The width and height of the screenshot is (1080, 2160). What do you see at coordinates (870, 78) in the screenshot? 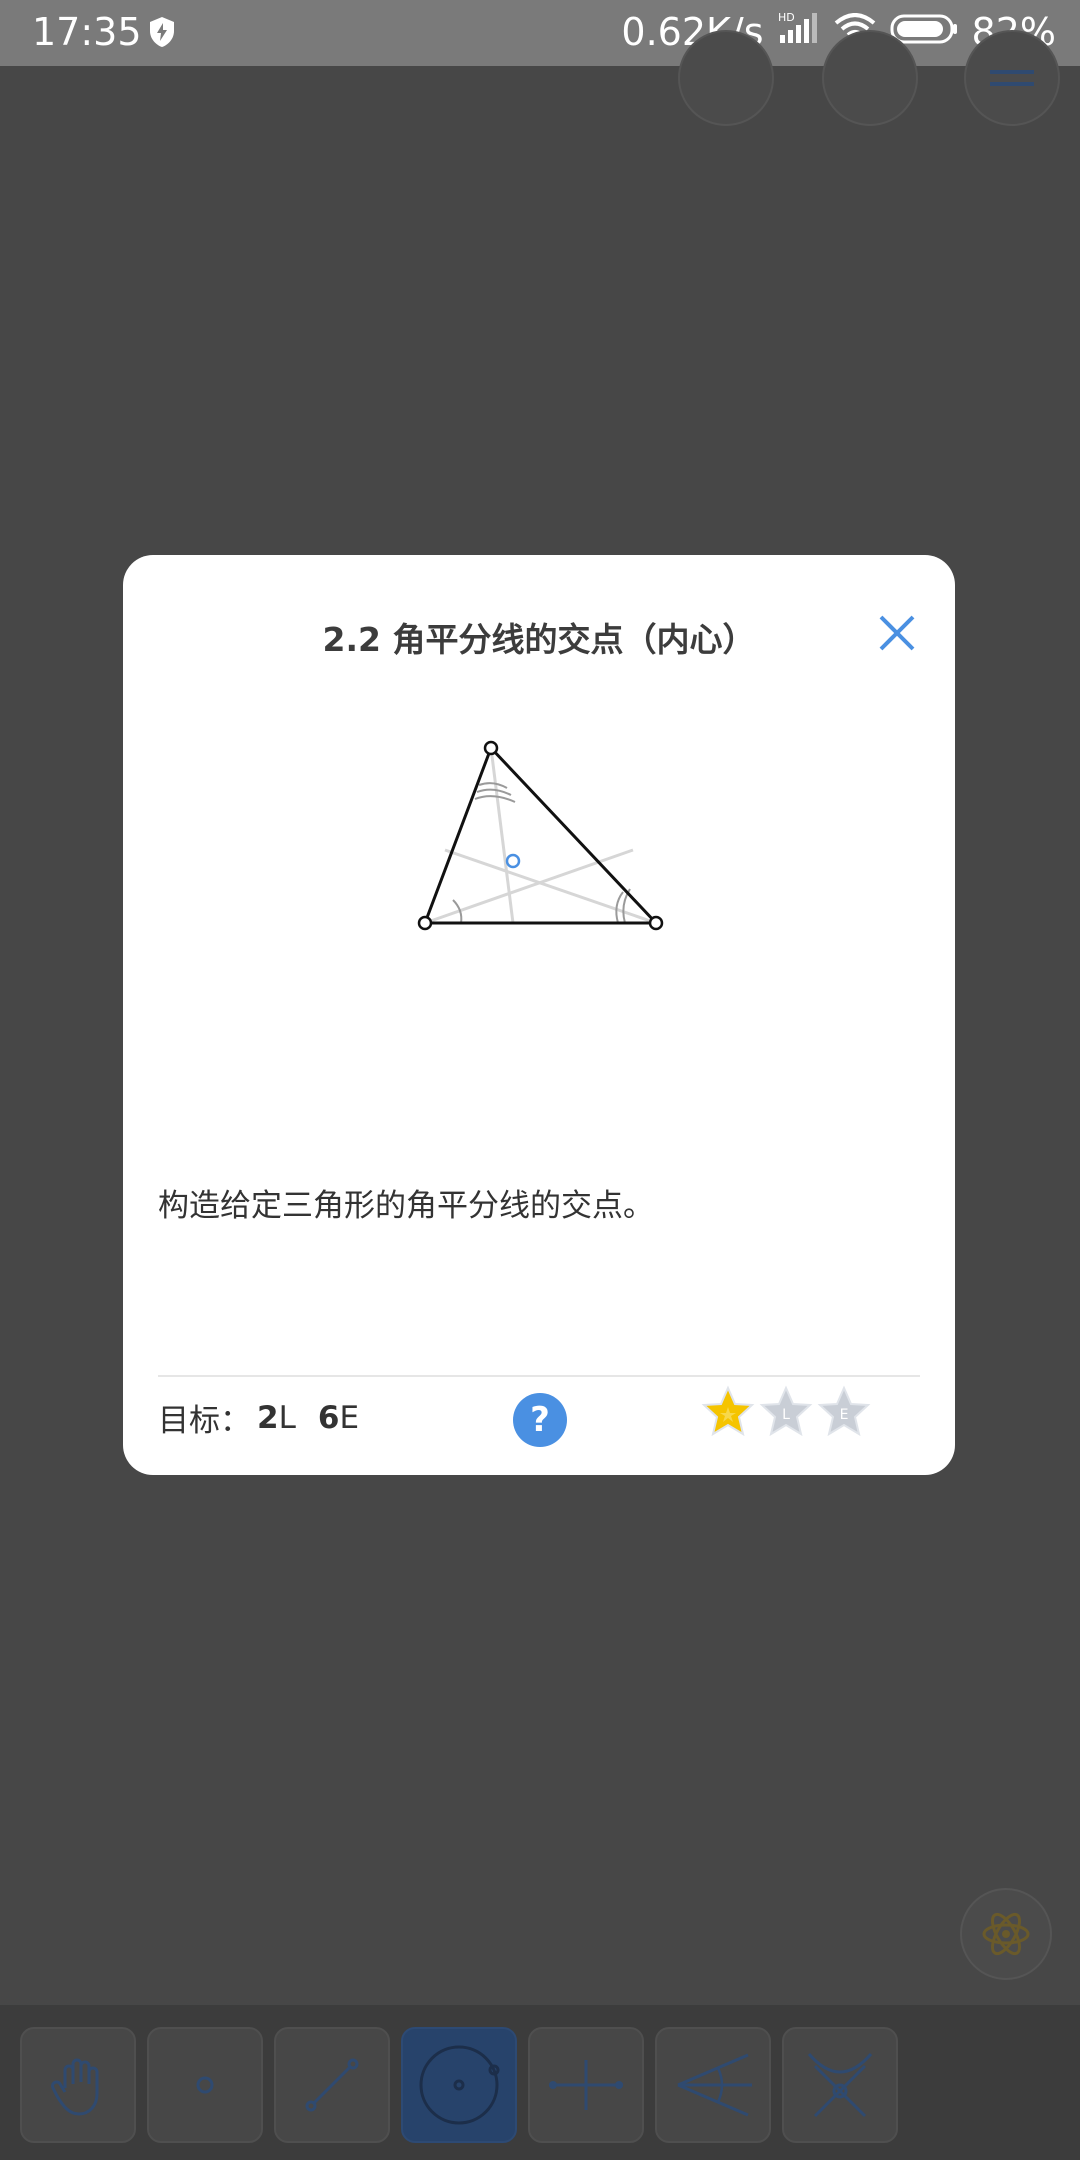
I see `hint-button` at bounding box center [870, 78].